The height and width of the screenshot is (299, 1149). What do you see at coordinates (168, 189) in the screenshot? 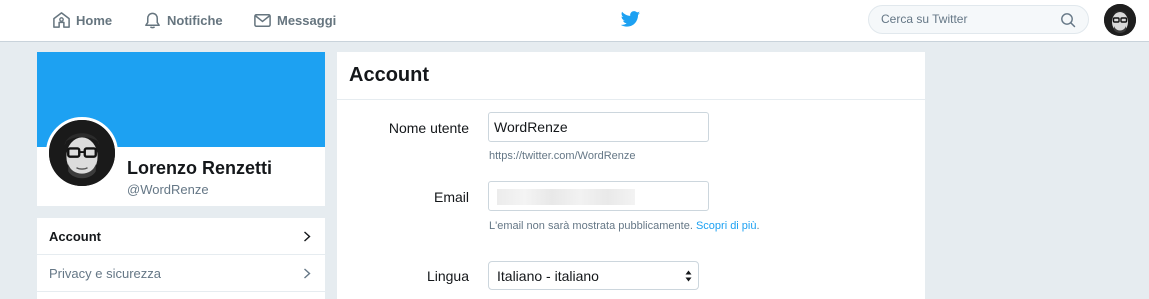
I see `profile-handle: @WordRenze` at bounding box center [168, 189].